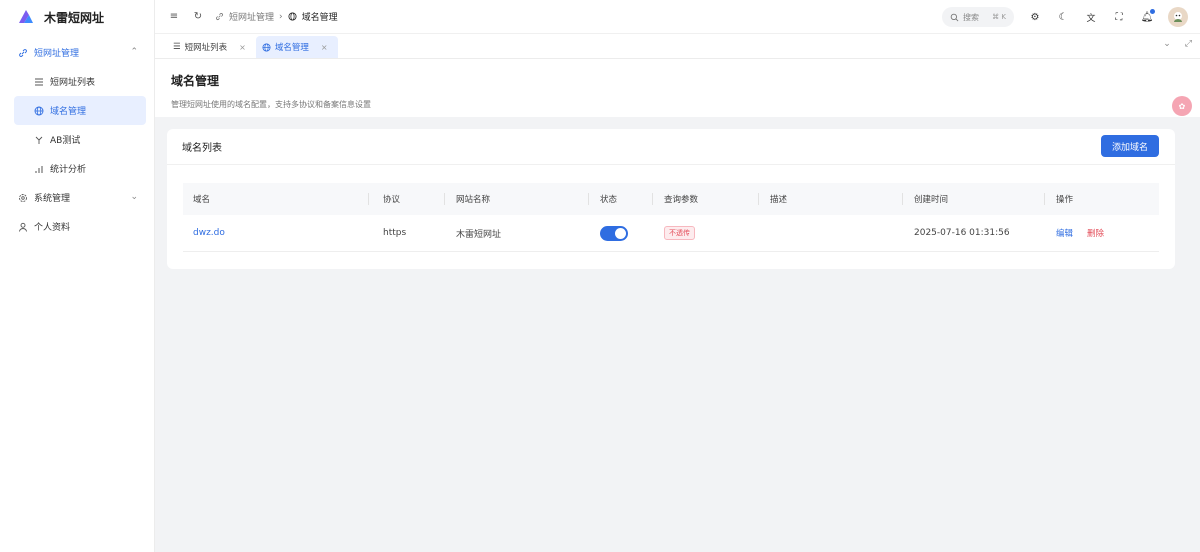 The height and width of the screenshot is (552, 1200). I want to click on sidebar-item-short-url-management: 短网址管理 ⌃, so click(73, 52).